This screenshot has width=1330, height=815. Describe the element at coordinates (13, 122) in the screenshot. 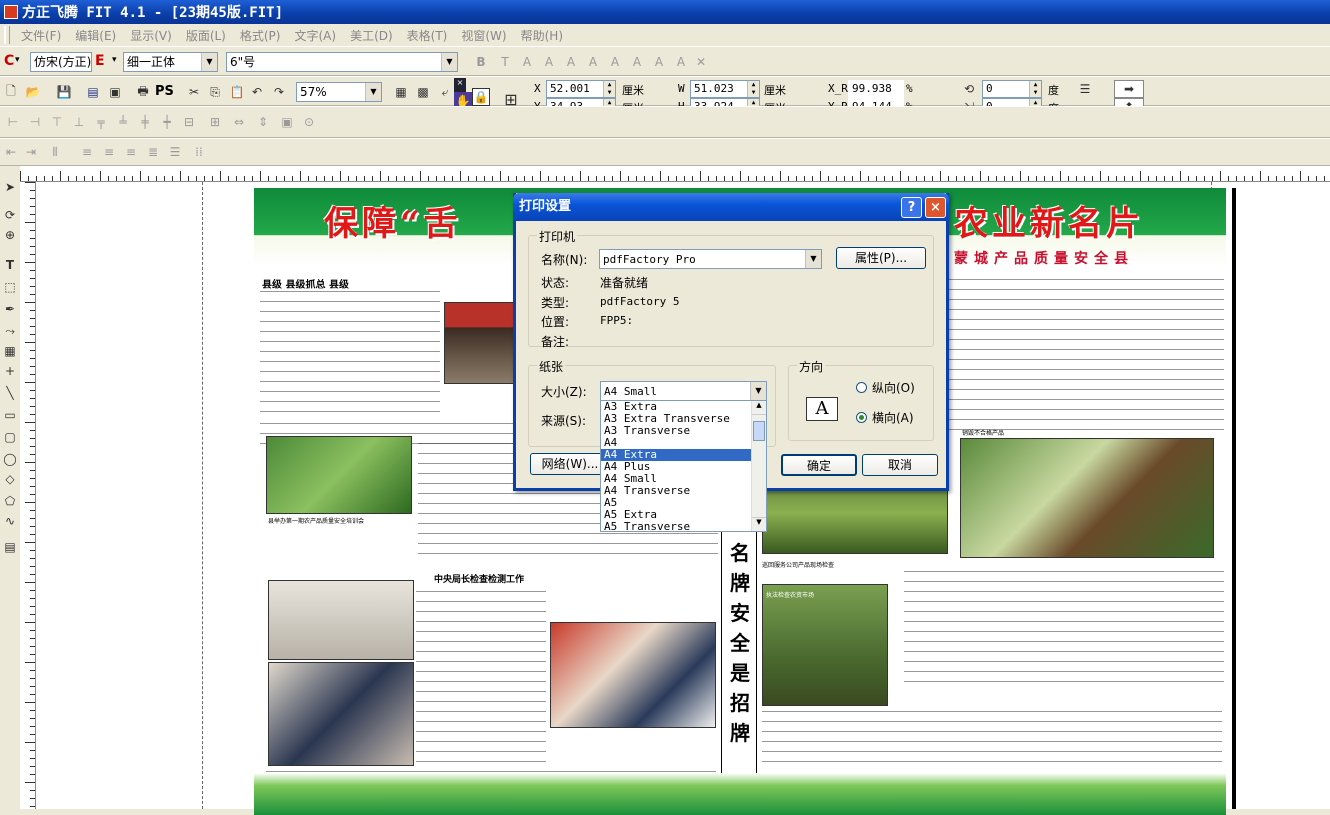

I see `align-left-icon: ⊢` at that location.